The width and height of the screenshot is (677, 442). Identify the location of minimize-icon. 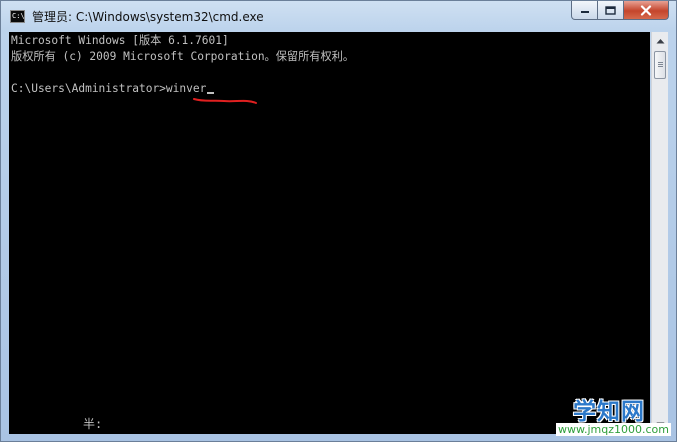
(584, 12).